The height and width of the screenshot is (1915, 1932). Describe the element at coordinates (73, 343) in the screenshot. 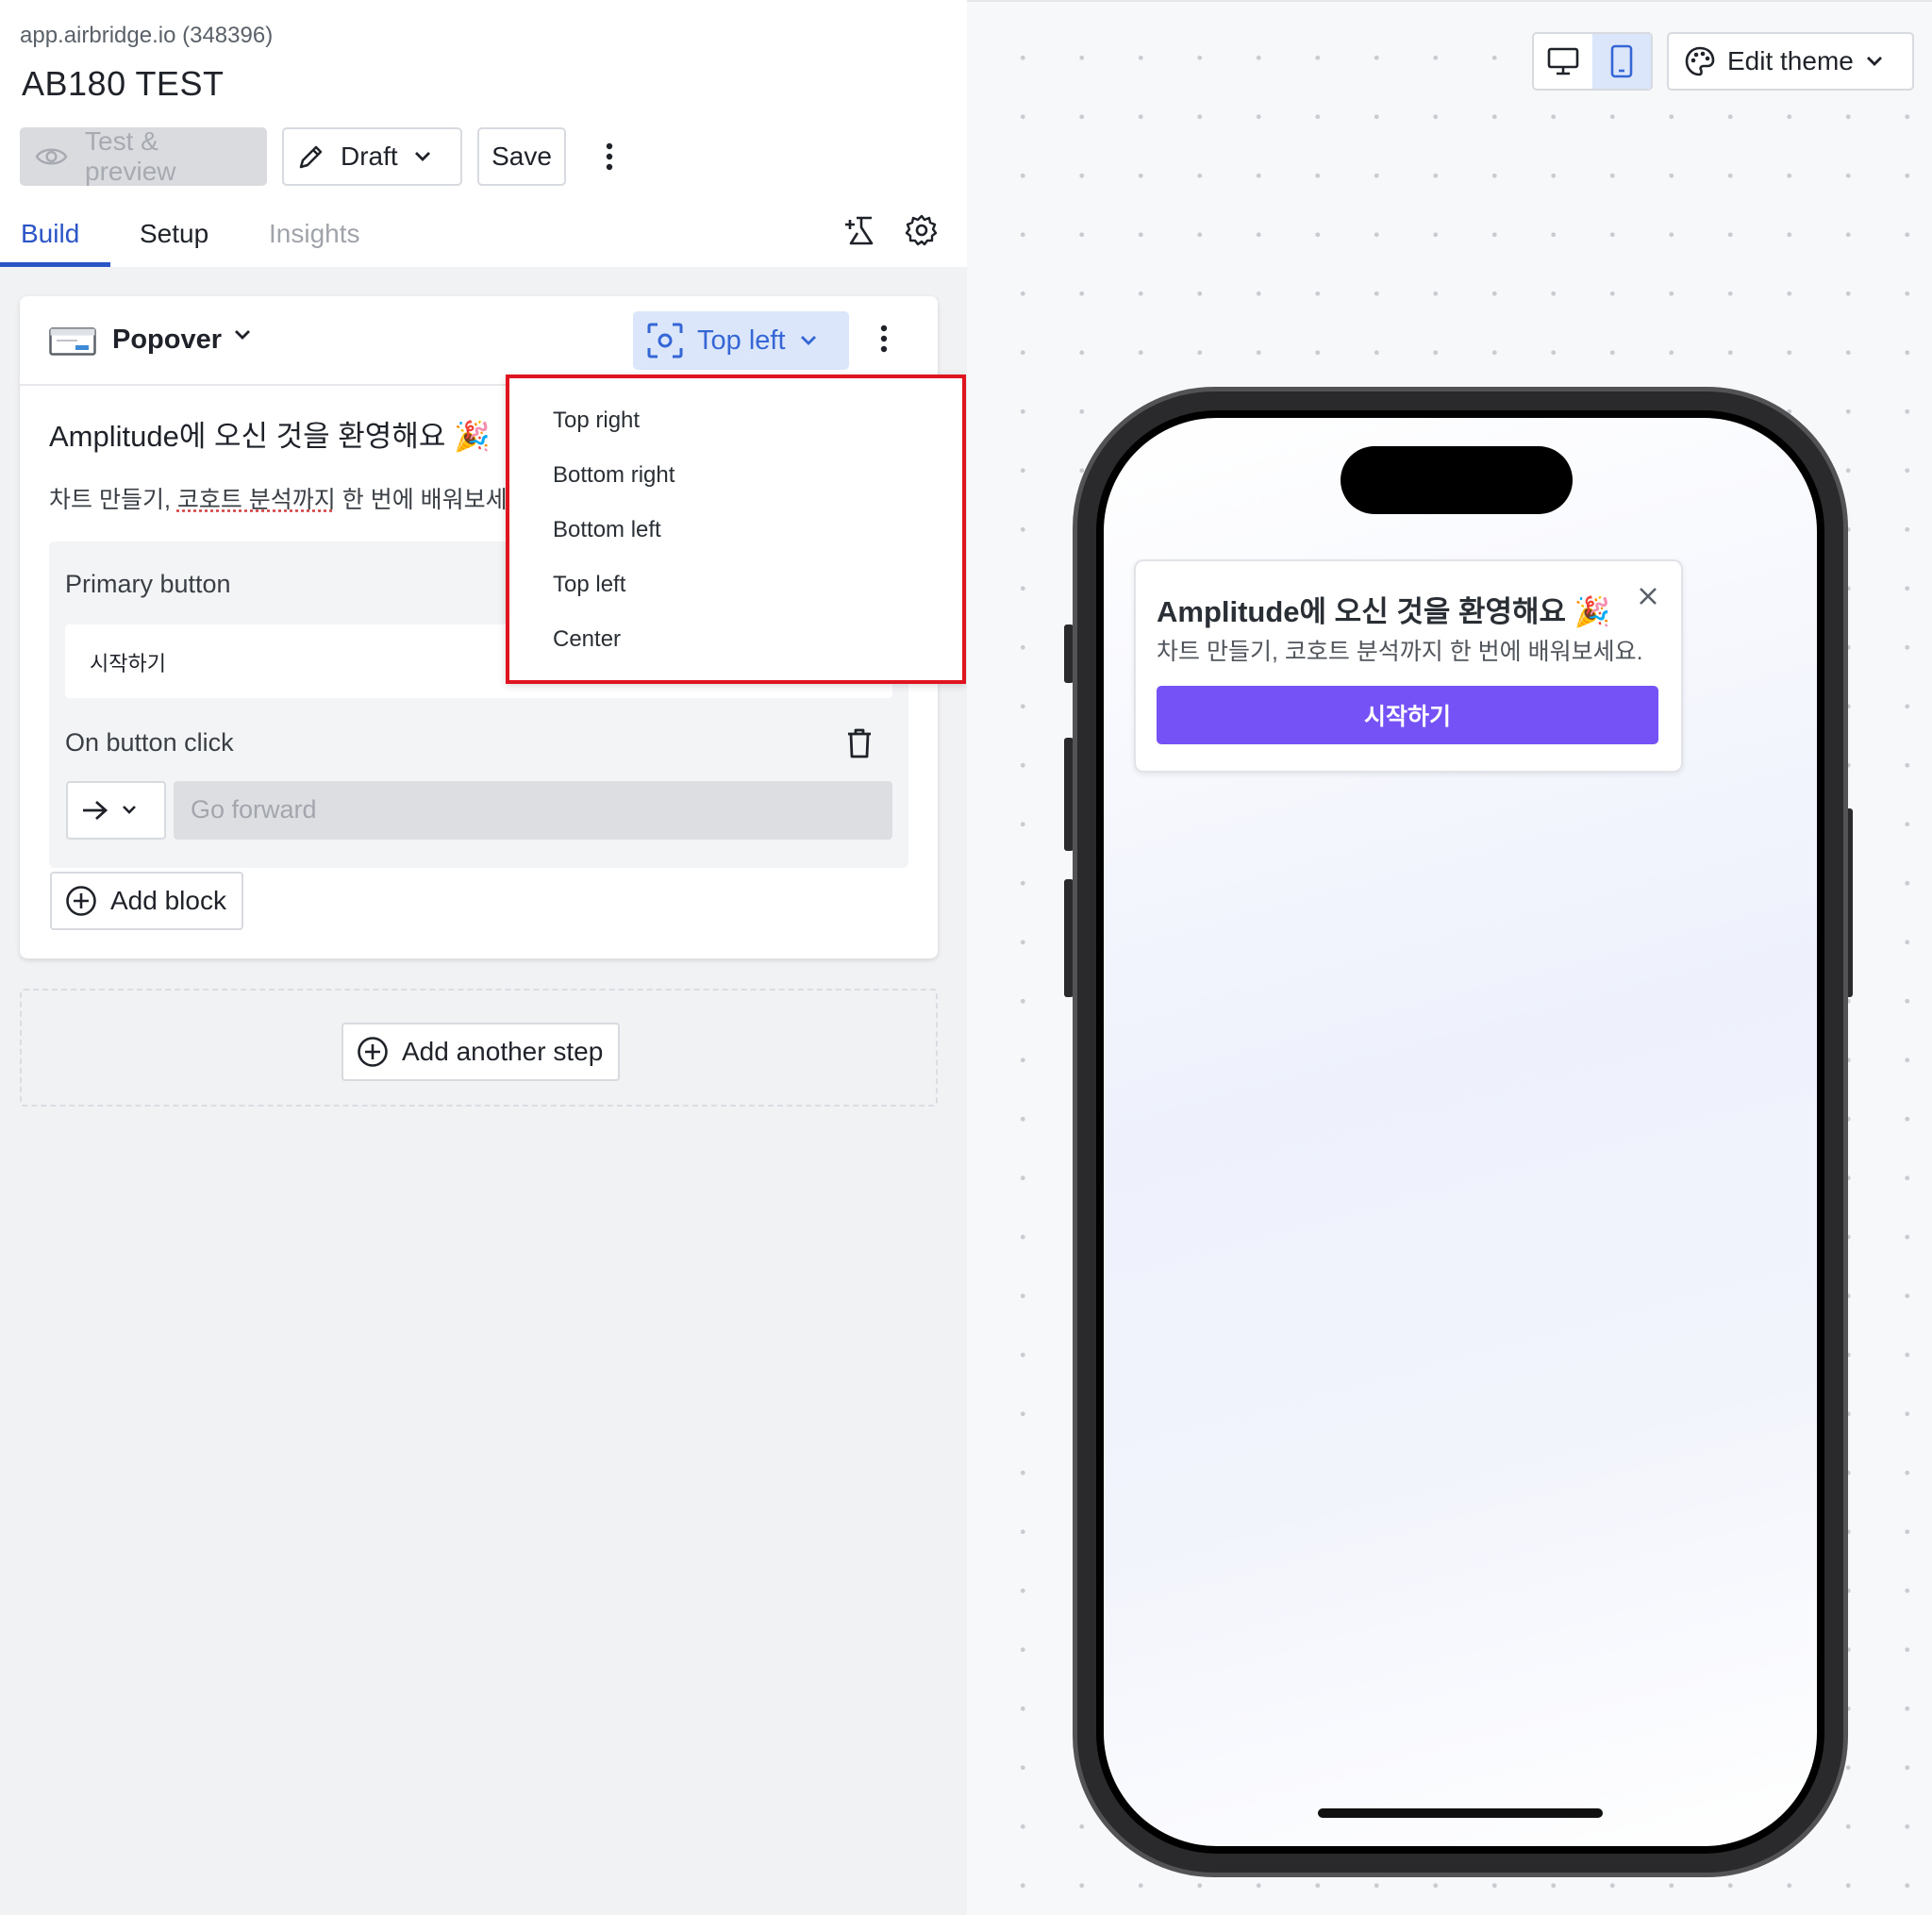

I see `popover-type-icon` at that location.